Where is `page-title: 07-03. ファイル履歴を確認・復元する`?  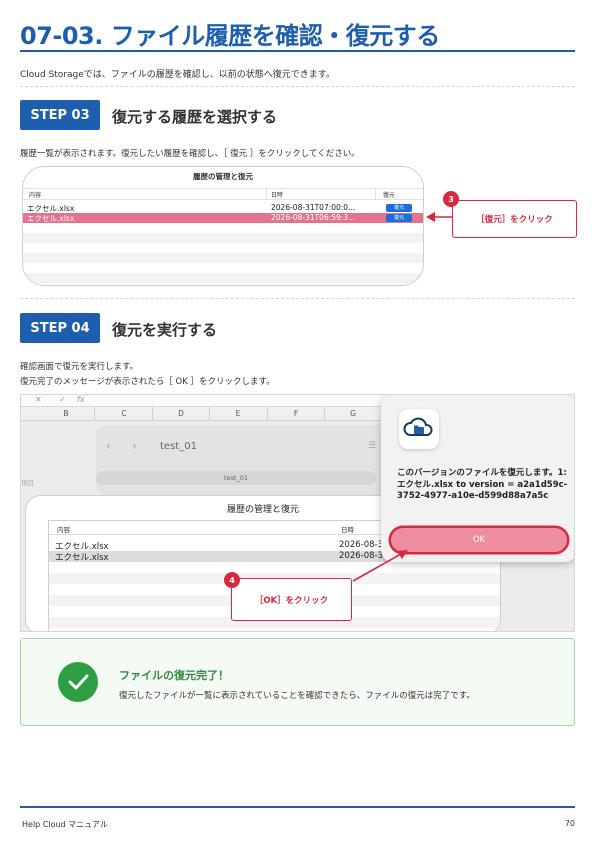
page-title: 07-03. ファイル履歴を確認・復元する is located at coordinates (230, 36).